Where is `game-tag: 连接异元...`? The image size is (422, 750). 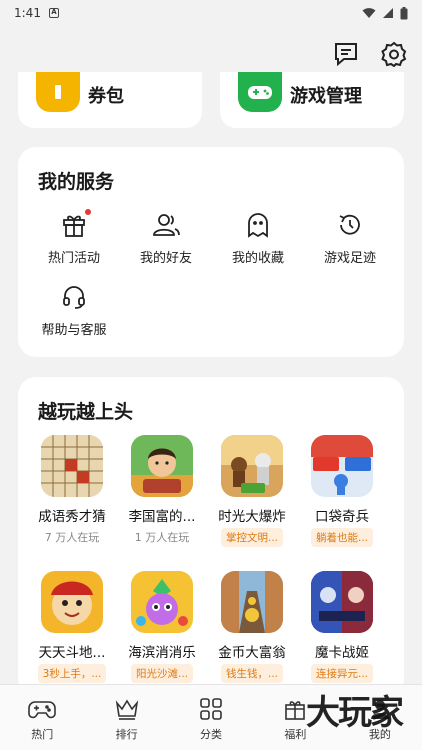
game-tag: 连接异元... is located at coordinates (341, 673).